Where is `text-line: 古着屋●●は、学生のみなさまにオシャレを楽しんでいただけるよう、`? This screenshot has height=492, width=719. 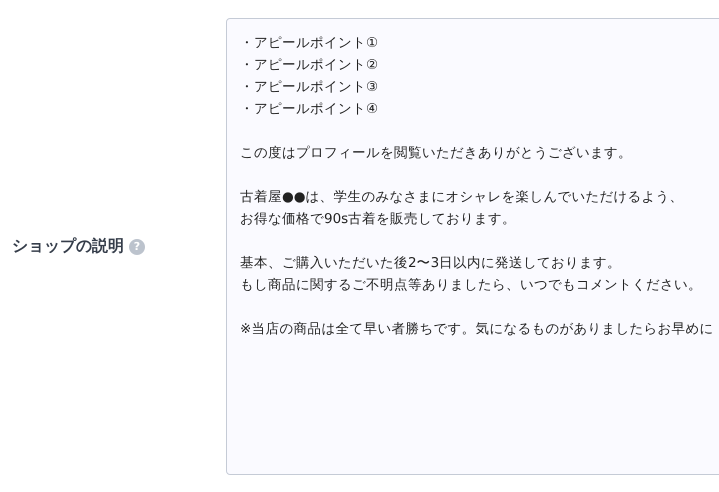
text-line: 古着屋●●は、学生のみなさまにオシャレを楽しんでいただけるよう、 is located at coordinates (462, 197).